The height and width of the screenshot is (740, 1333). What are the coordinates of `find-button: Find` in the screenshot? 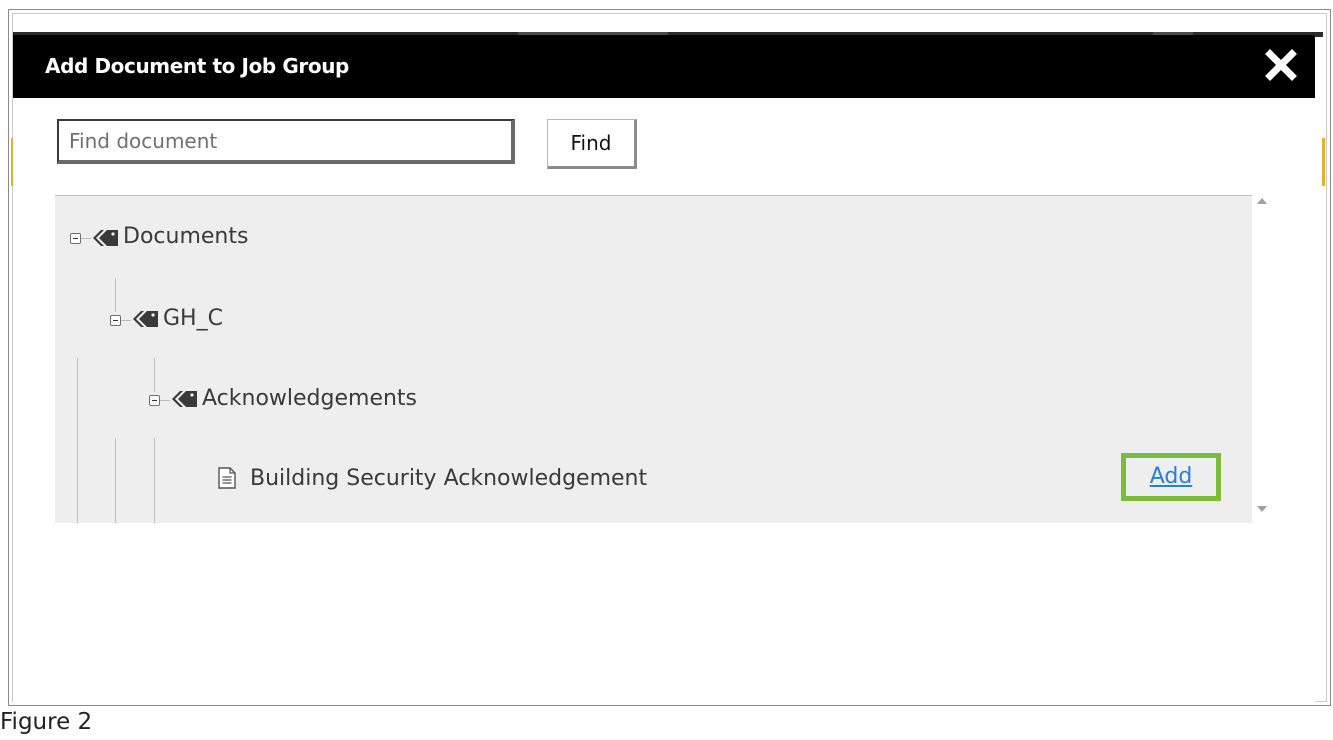 It's located at (592, 144).